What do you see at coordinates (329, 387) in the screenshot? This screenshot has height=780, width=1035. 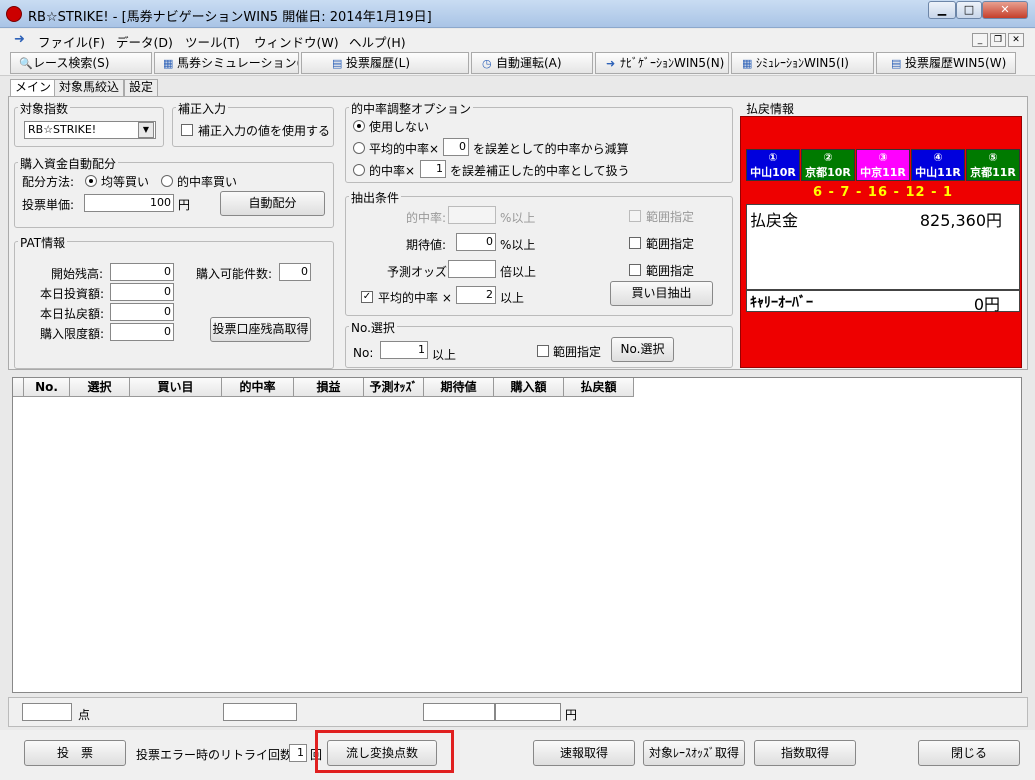 I see `column-header: 損益` at bounding box center [329, 387].